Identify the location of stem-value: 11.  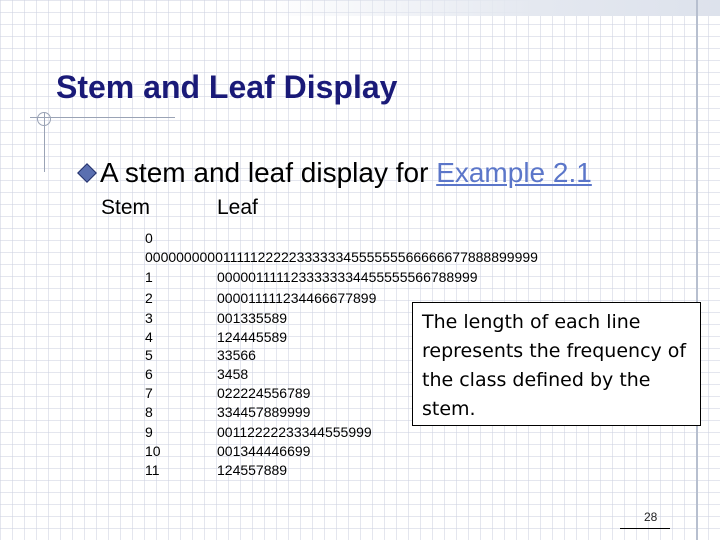
(152, 470).